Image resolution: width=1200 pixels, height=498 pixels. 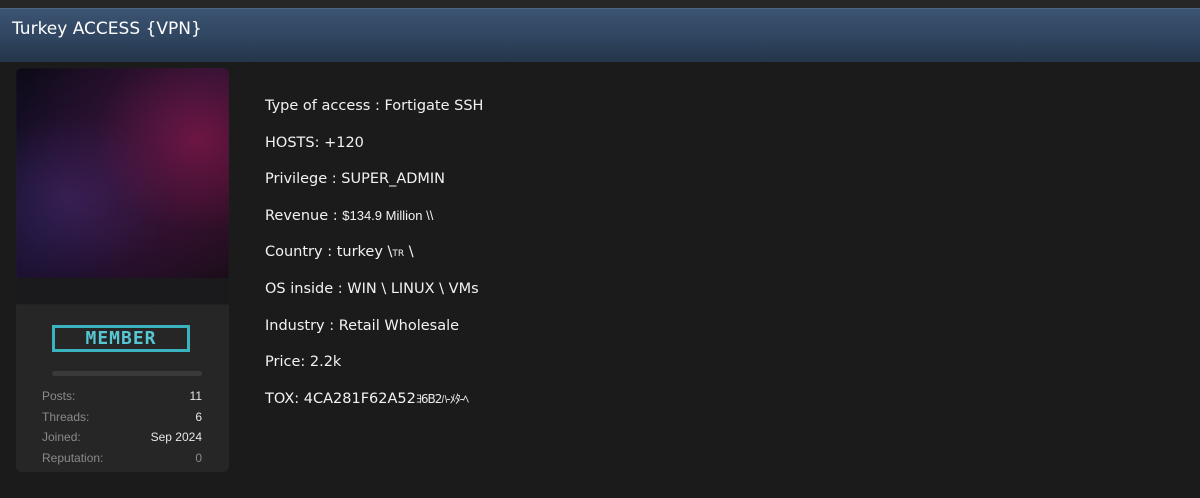 I want to click on tox-redacted: ﾖ6B2ﾊ-ﾒﾀ-ﾍ, so click(x=442, y=398).